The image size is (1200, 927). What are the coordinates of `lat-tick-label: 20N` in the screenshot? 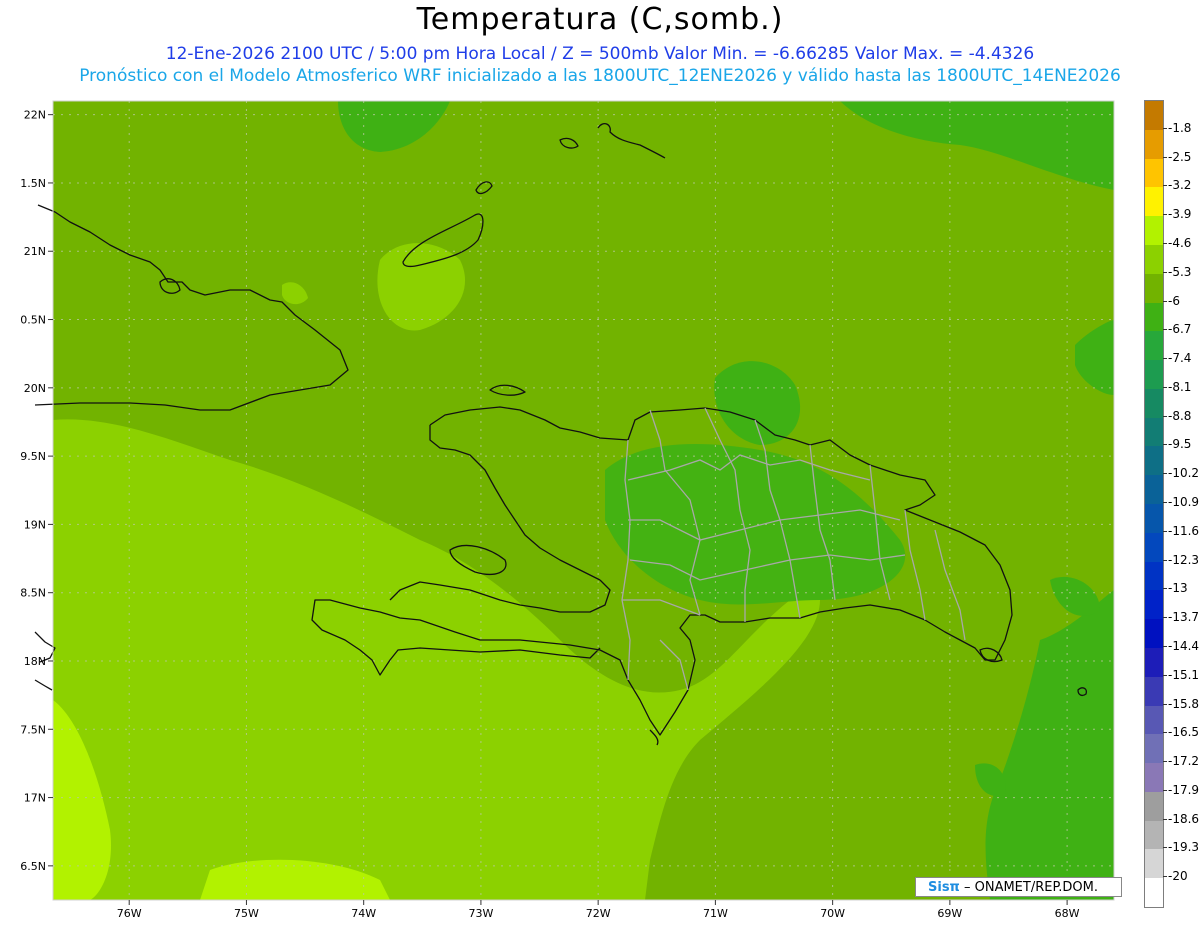 It's located at (35, 388).